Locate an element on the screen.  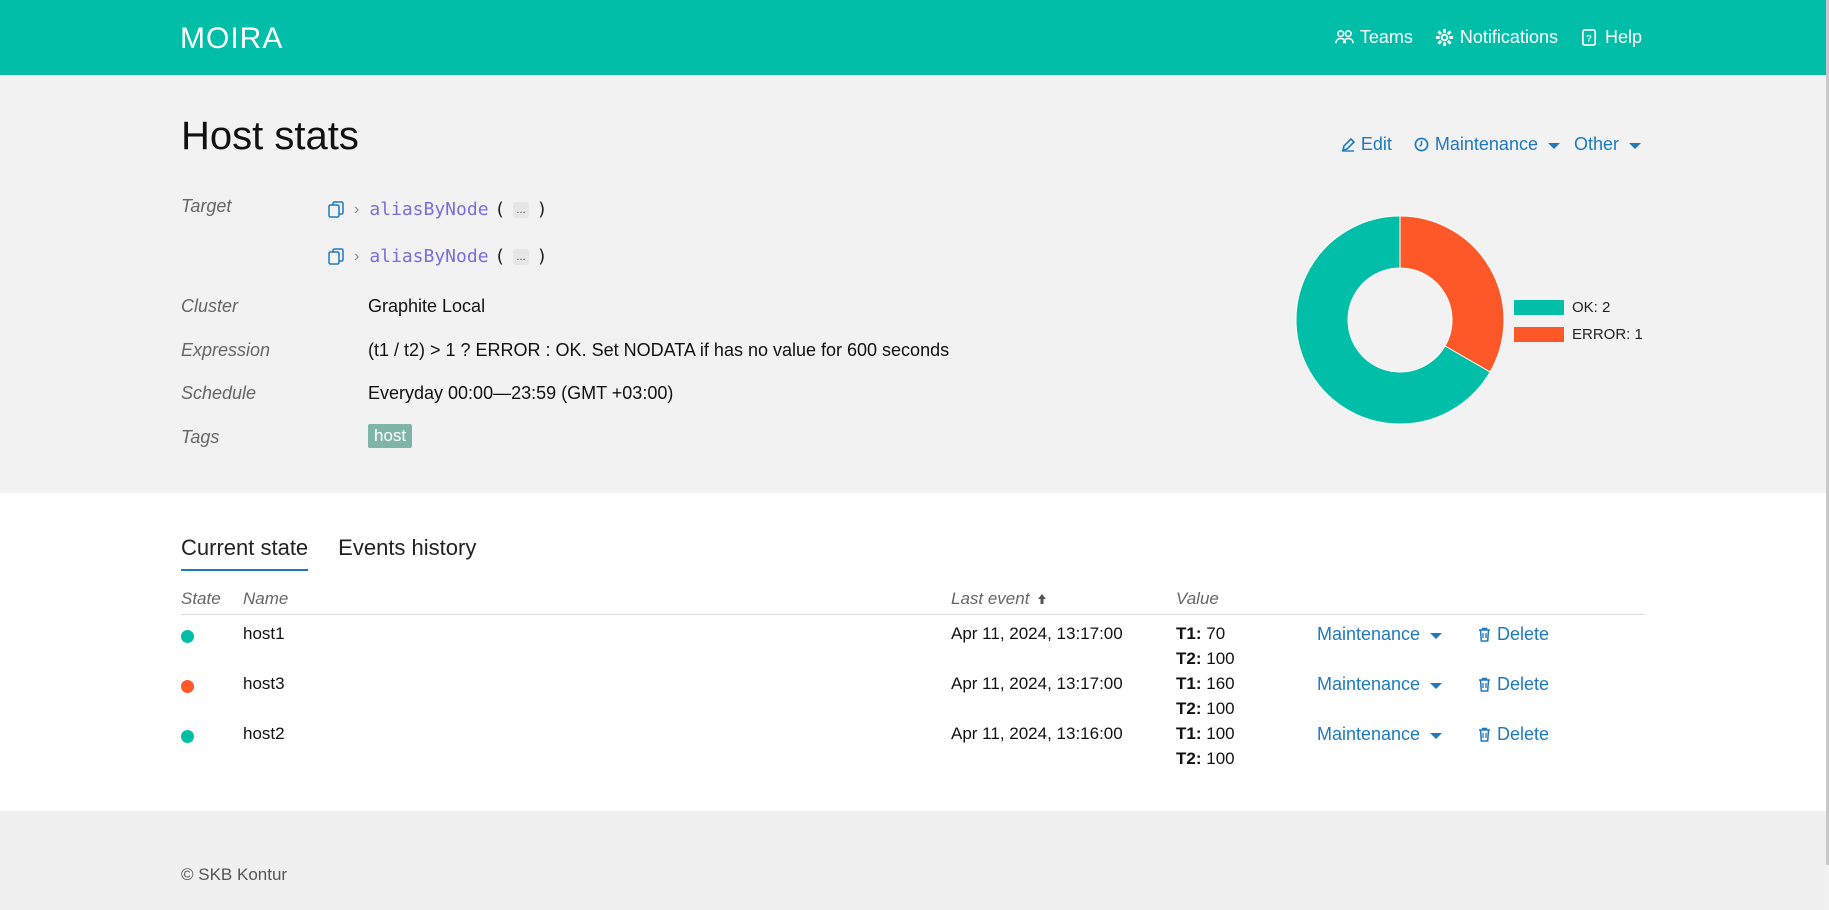
nav-notifications-label: Notifications is located at coordinates (1508, 37).